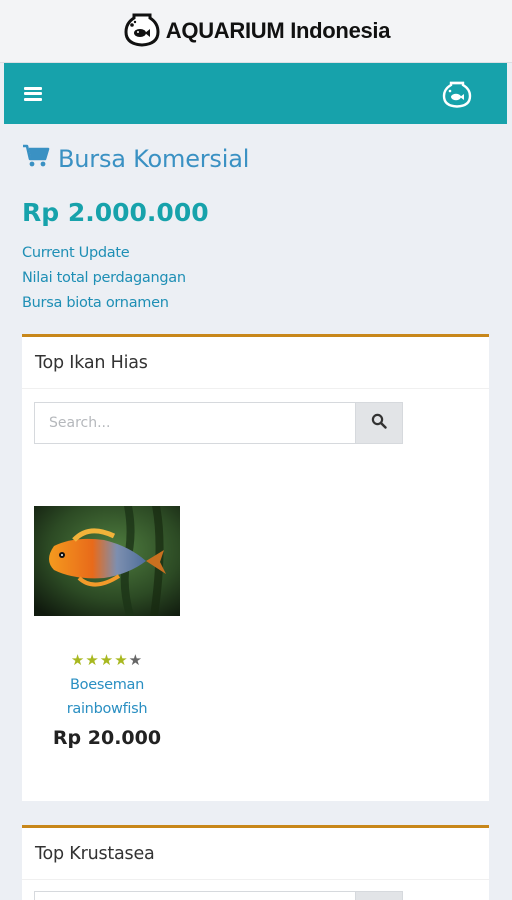  What do you see at coordinates (107, 697) in the screenshot?
I see `product-name-link: Boeseman rainbowfish` at bounding box center [107, 697].